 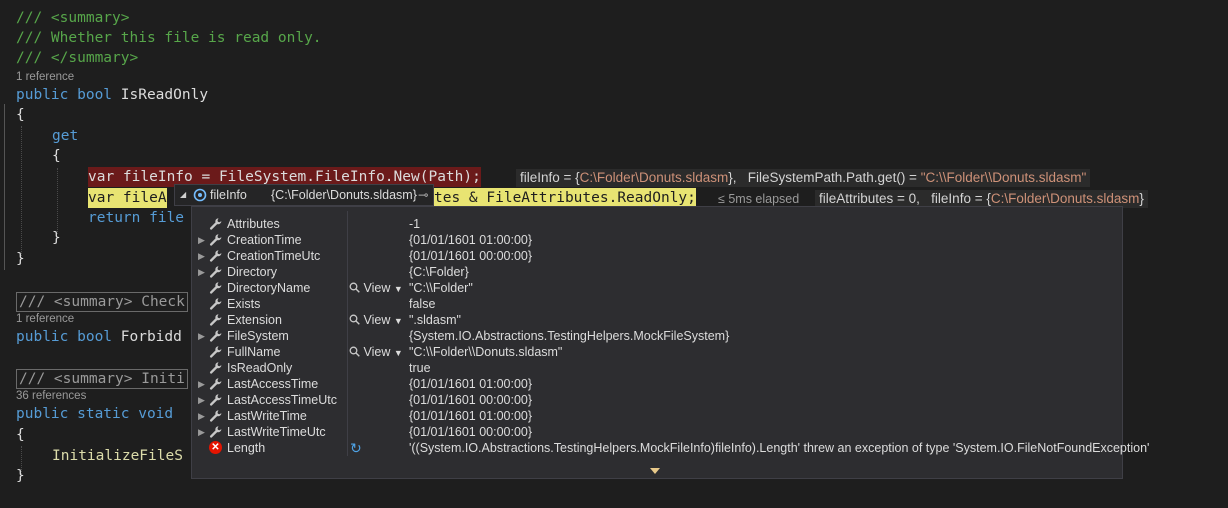 I want to click on member-value: -1, so click(x=414, y=224).